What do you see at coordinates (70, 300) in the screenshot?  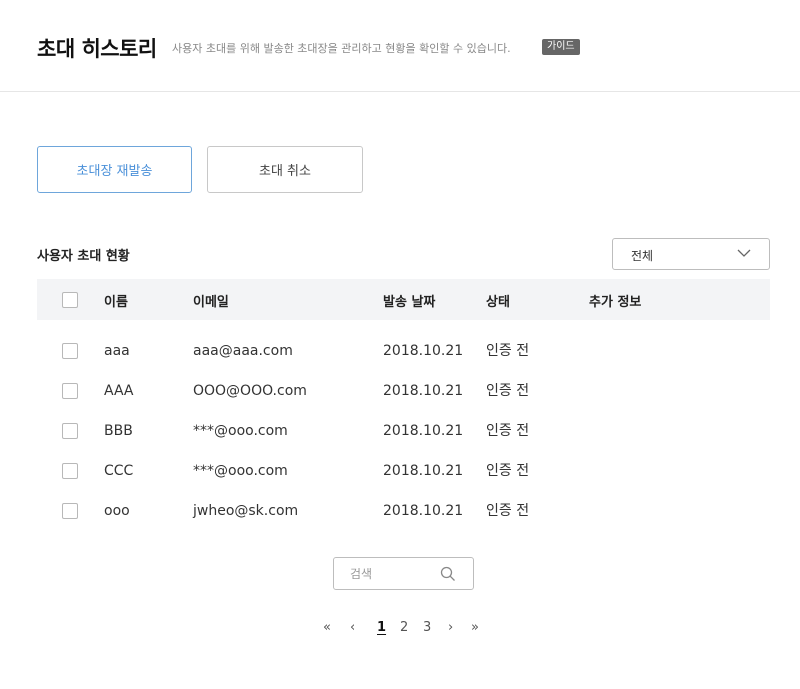 I see `select-all-checkbox` at bounding box center [70, 300].